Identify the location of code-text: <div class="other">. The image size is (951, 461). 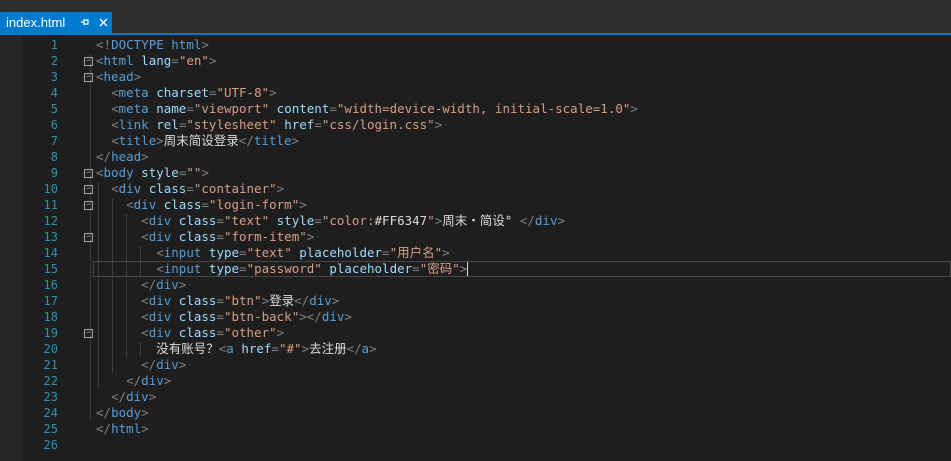
(190, 333).